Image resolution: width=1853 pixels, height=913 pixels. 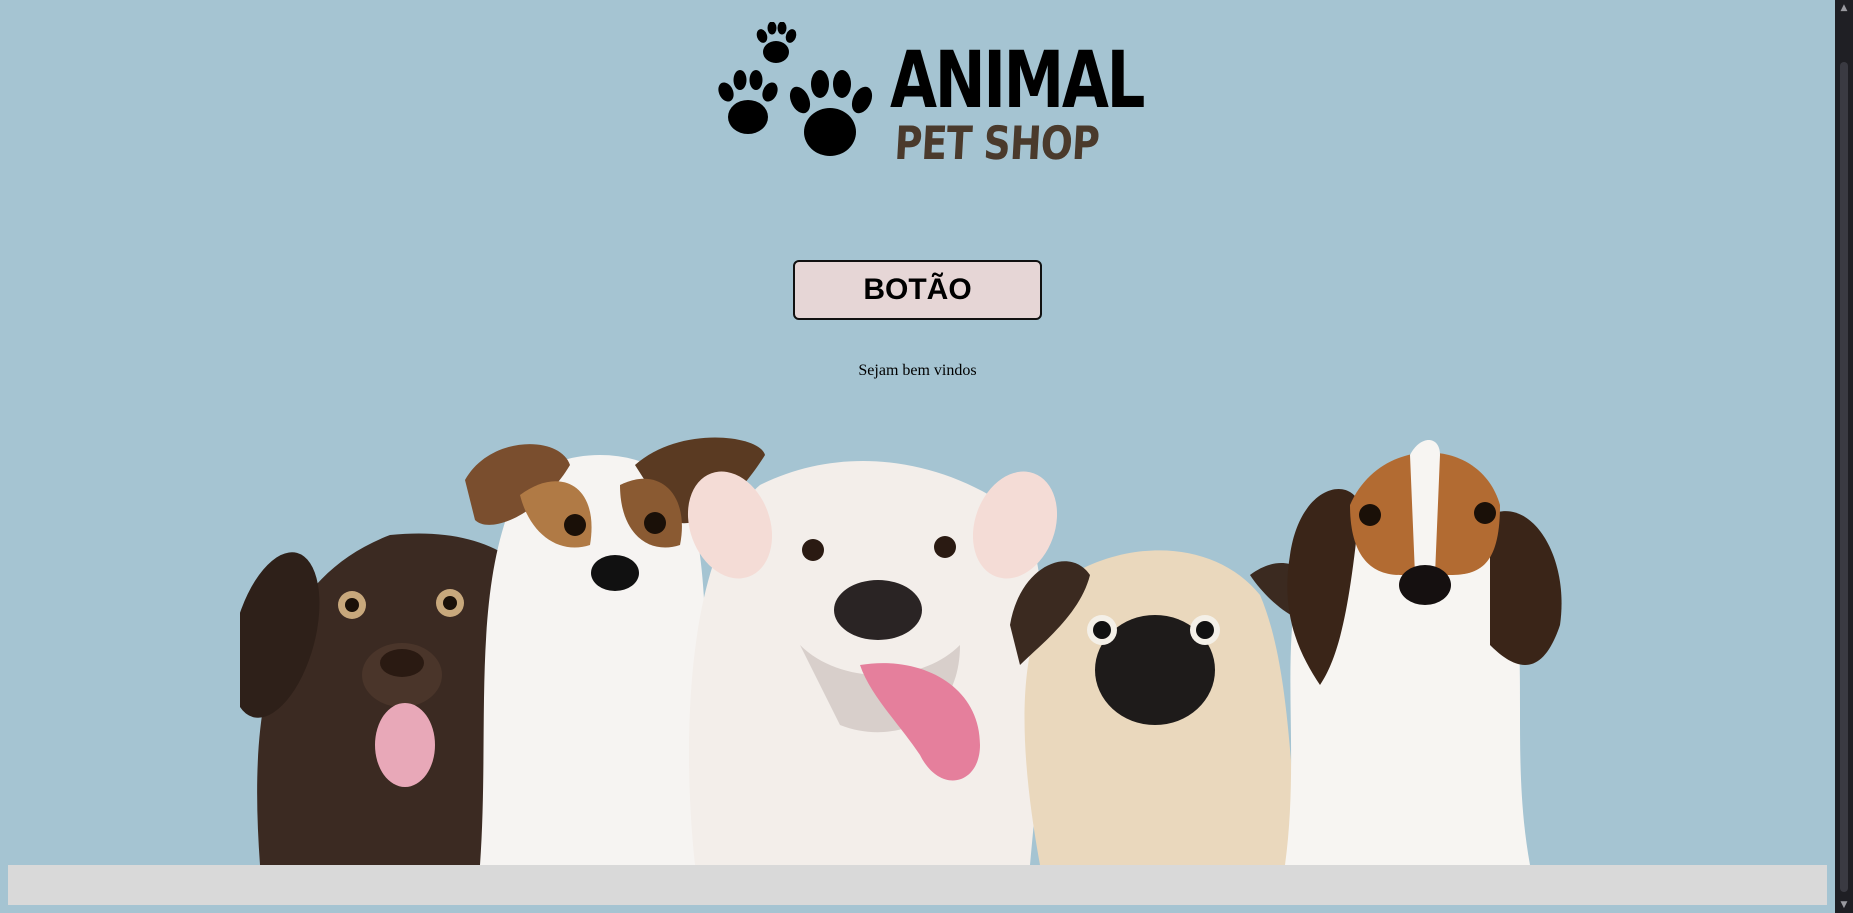 I want to click on footer-bar, so click(x=917, y=885).